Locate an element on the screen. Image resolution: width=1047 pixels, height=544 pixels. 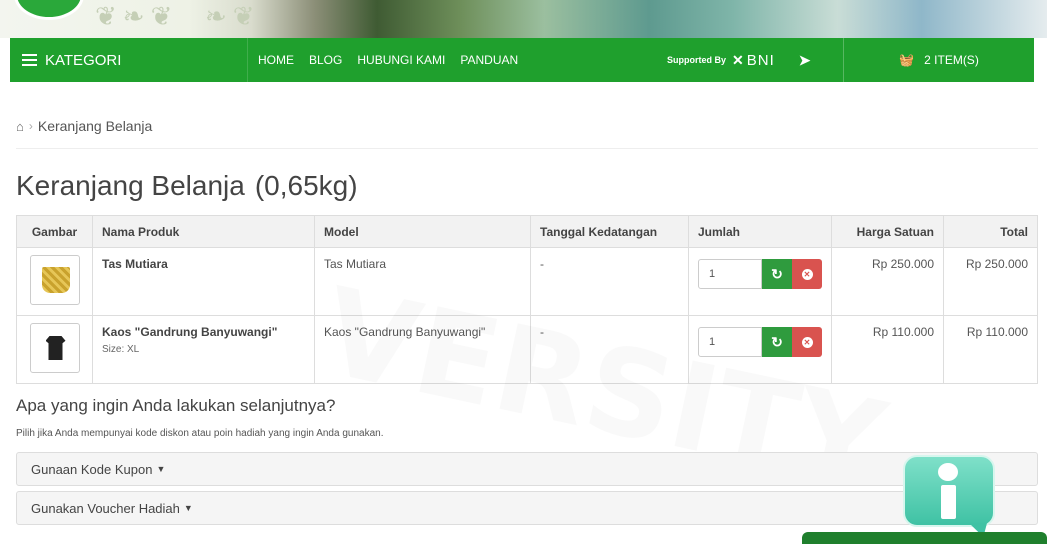
divider is located at coordinates (527, 148).